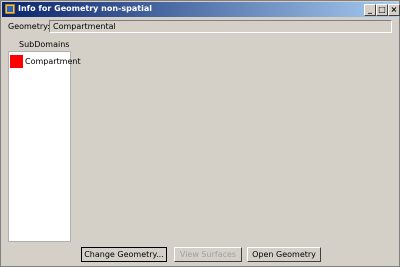 The image size is (400, 267). I want to click on geometry-field: Compartmental, so click(220, 26).